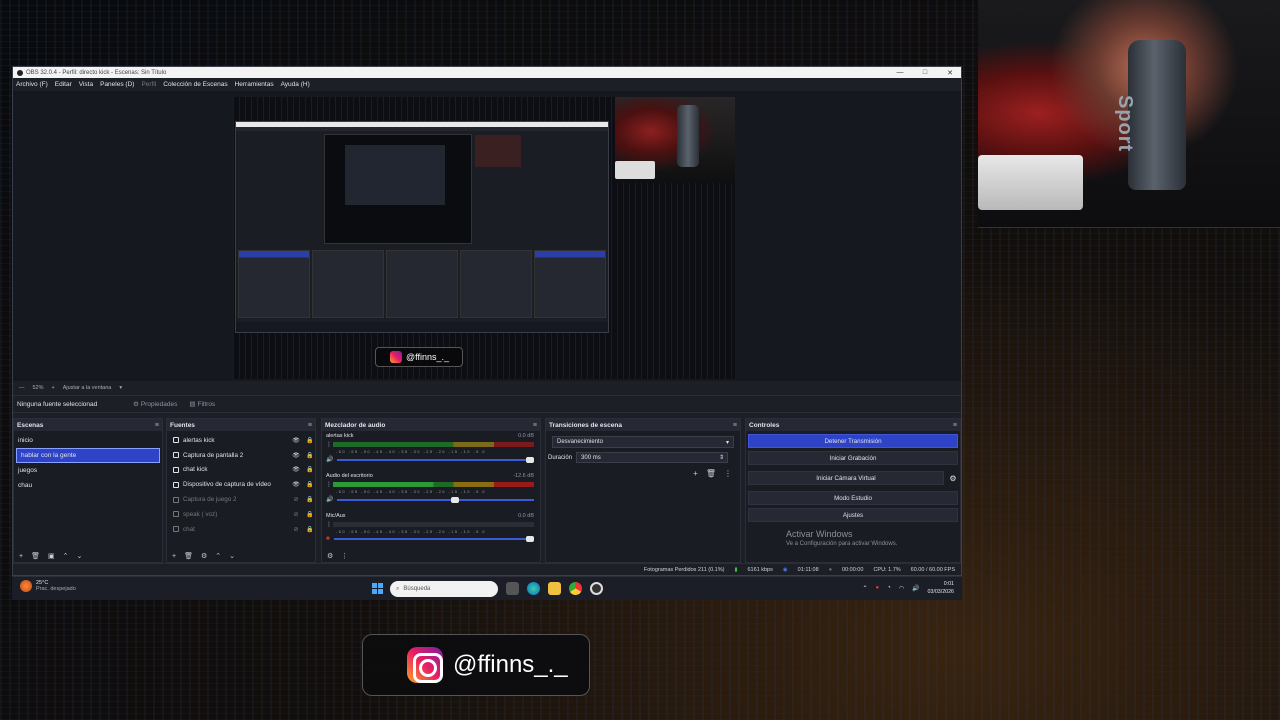 Image resolution: width=1280 pixels, height=720 pixels. What do you see at coordinates (87, 388) in the screenshot?
I see `fit-mode: Ajustar a la ventana` at bounding box center [87, 388].